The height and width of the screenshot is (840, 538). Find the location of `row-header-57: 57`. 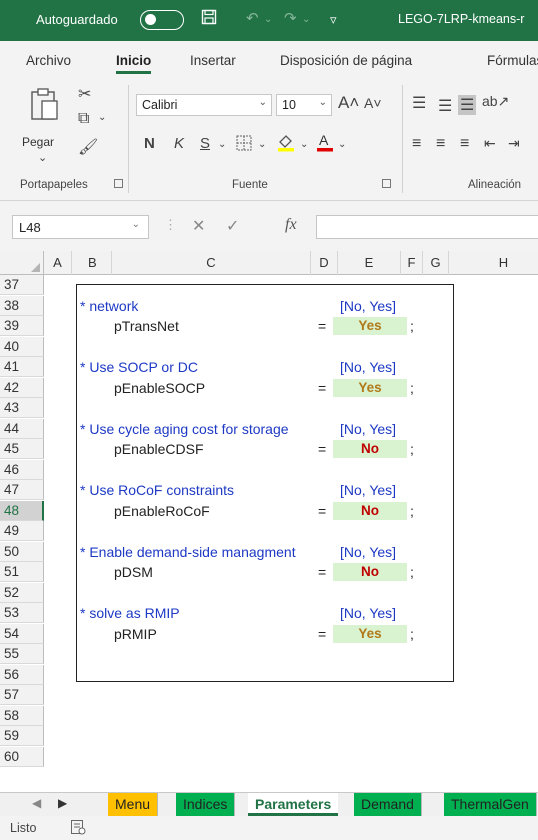

row-header-57: 57 is located at coordinates (22, 695).